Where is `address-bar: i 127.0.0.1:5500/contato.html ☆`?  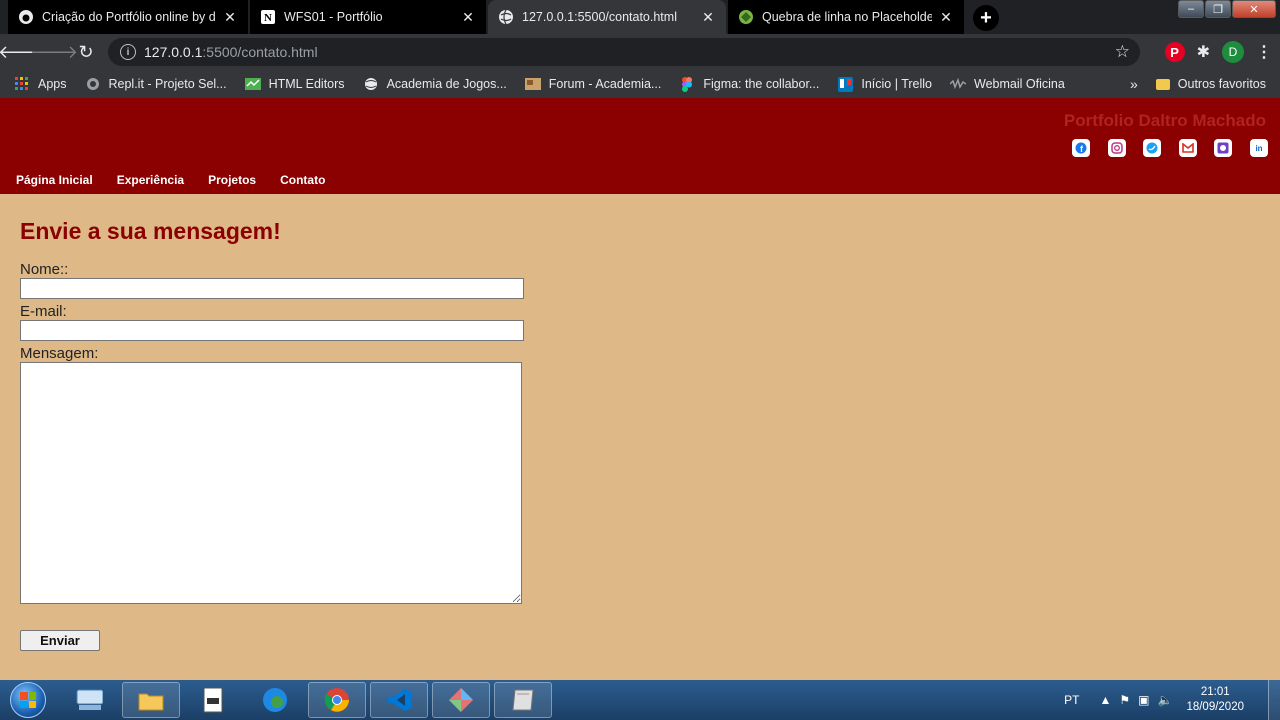
address-bar: i 127.0.0.1:5500/contato.html ☆ is located at coordinates (624, 52).